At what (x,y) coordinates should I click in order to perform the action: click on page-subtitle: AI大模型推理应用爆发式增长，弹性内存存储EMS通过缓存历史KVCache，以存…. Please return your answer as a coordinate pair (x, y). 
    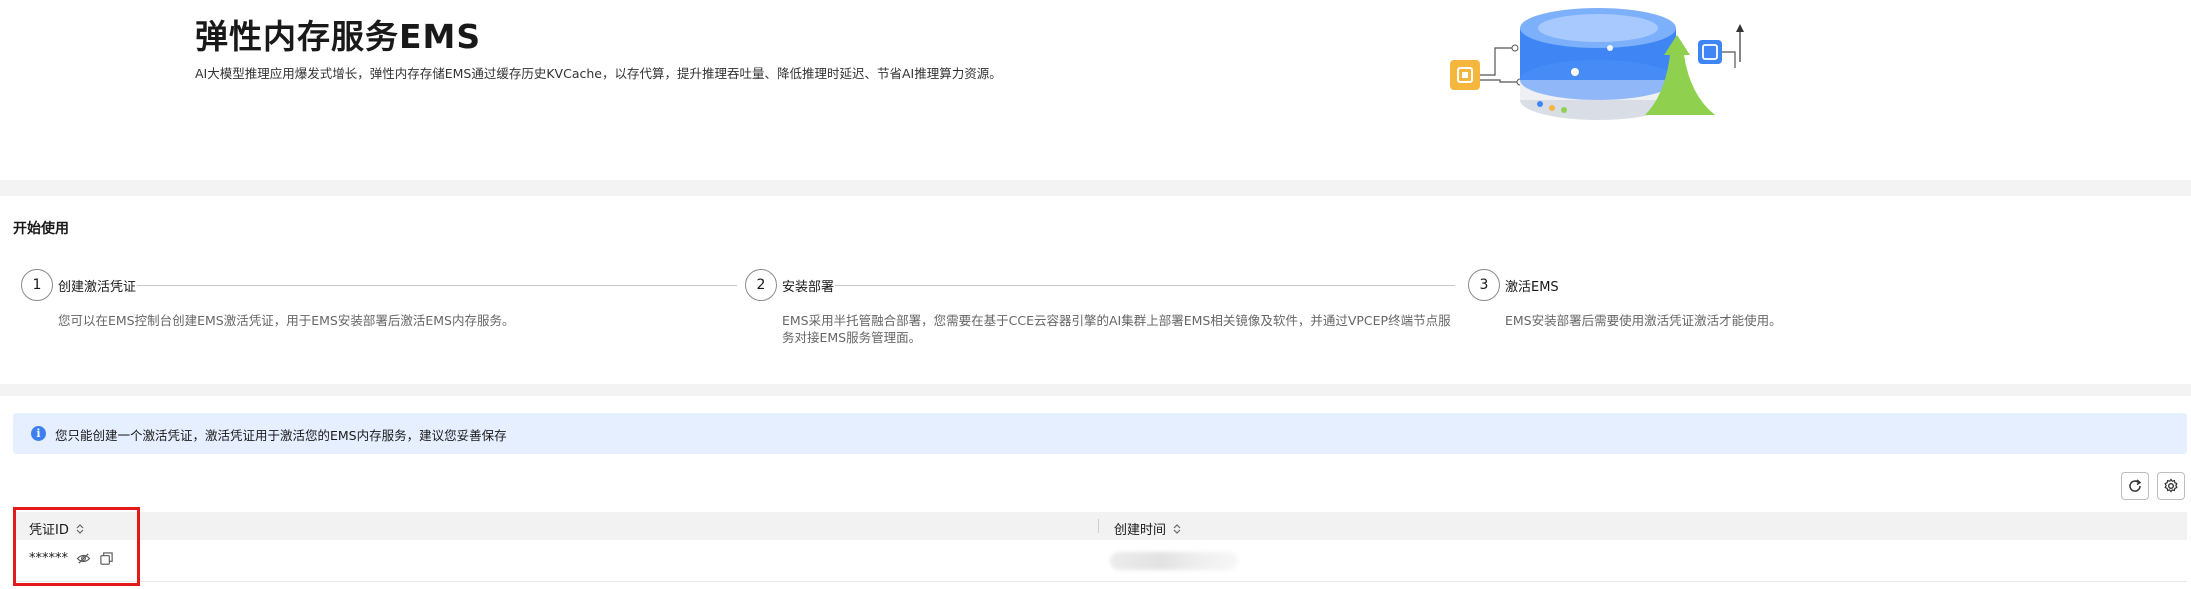
    Looking at the image, I should click on (598, 73).